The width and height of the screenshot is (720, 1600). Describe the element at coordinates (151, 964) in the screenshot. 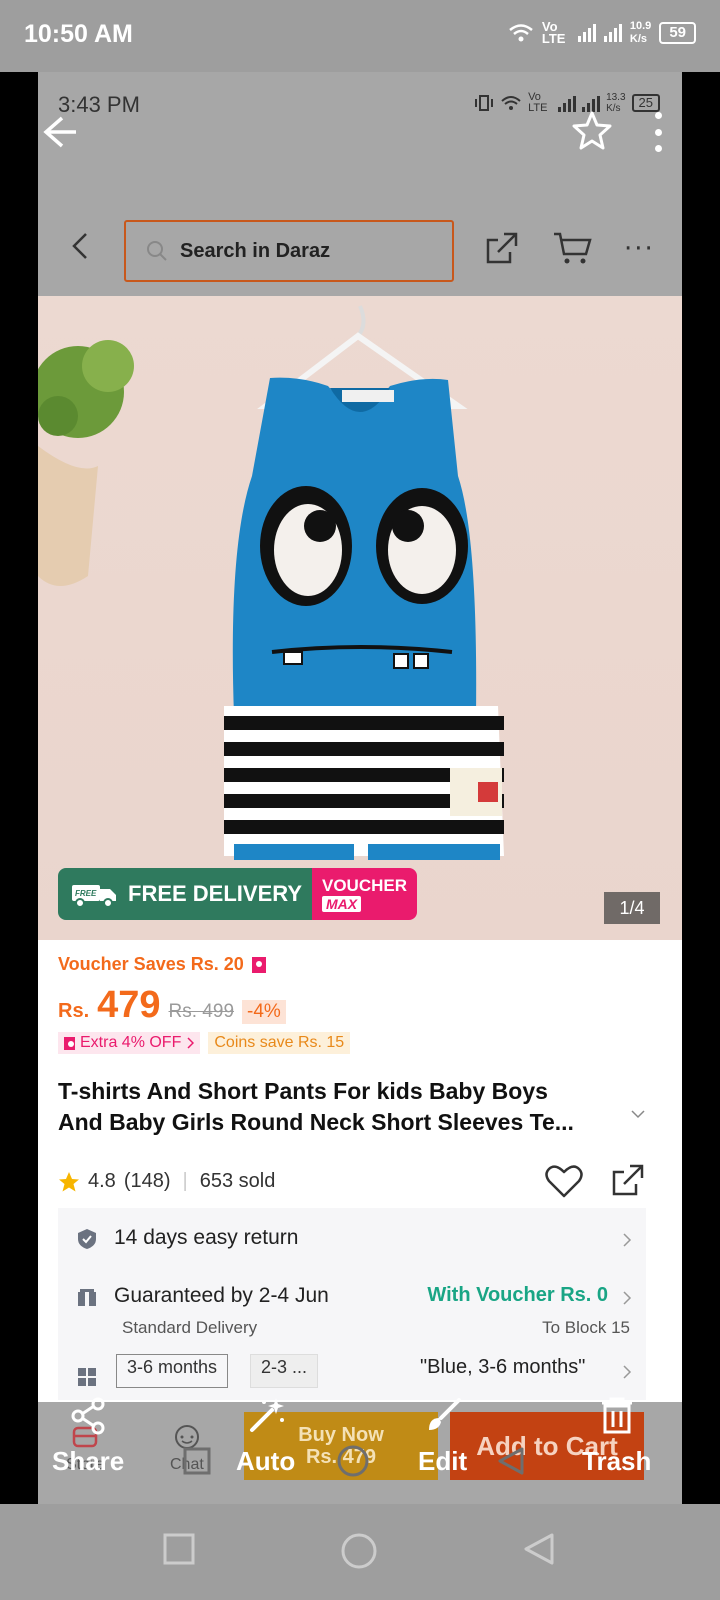

I see `voucher-saves-text: Voucher Saves Rs. 20` at that location.